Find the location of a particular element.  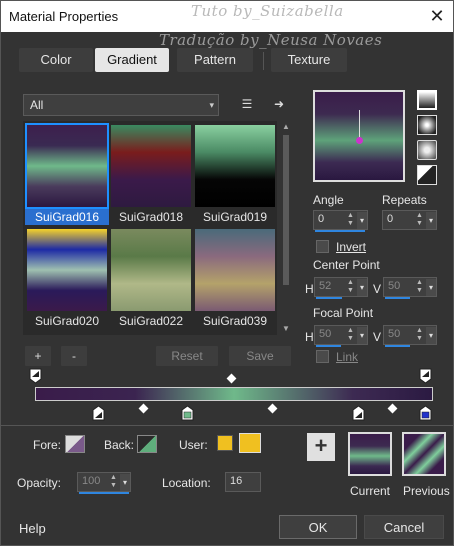

gradient-name: SuiGrad039 is located at coordinates (235, 321).